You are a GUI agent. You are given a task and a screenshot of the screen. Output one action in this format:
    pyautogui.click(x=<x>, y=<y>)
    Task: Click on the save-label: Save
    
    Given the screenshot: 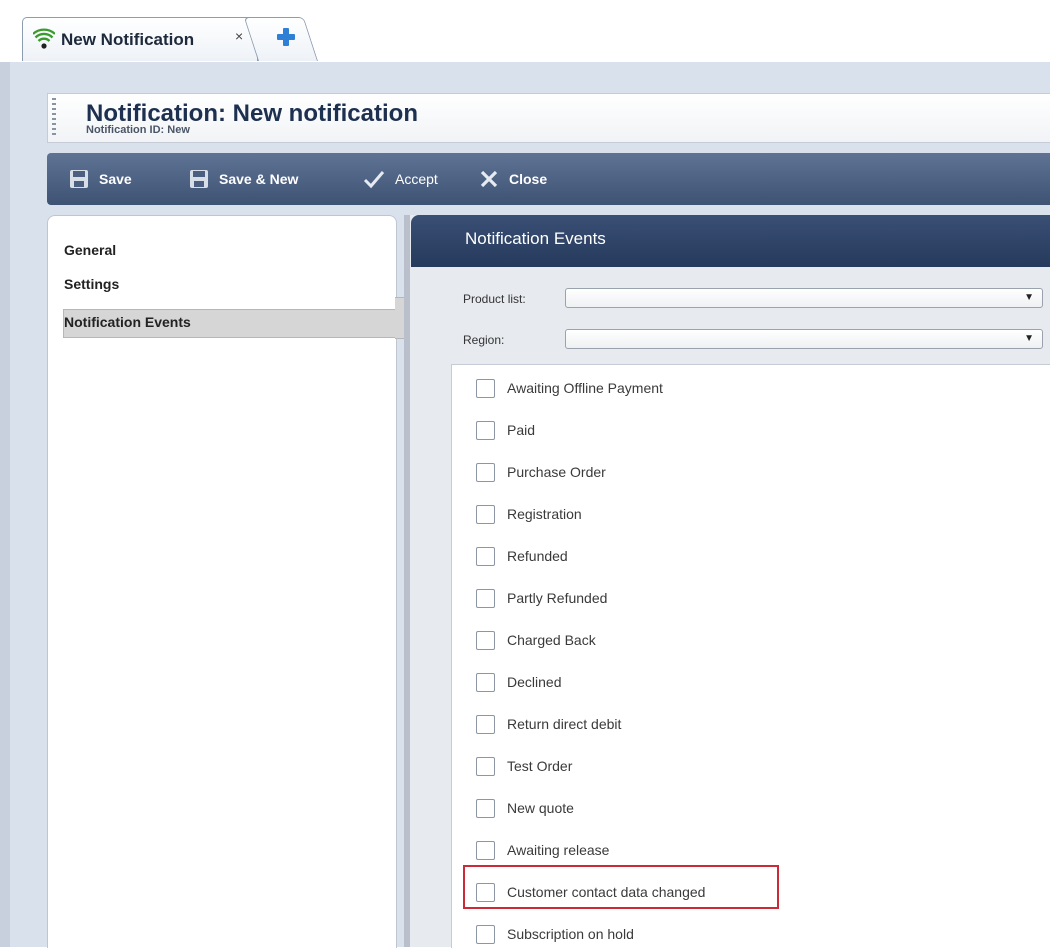 What is the action you would take?
    pyautogui.click(x=115, y=179)
    